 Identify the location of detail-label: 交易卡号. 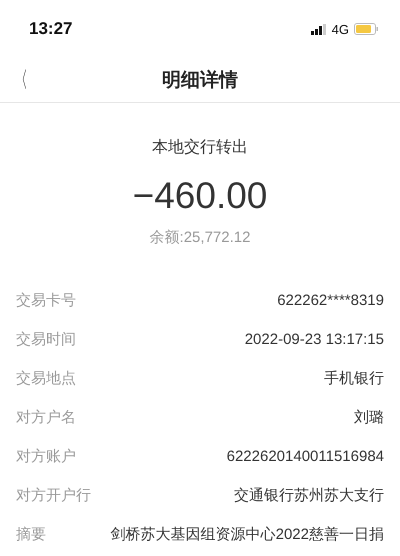
(46, 300).